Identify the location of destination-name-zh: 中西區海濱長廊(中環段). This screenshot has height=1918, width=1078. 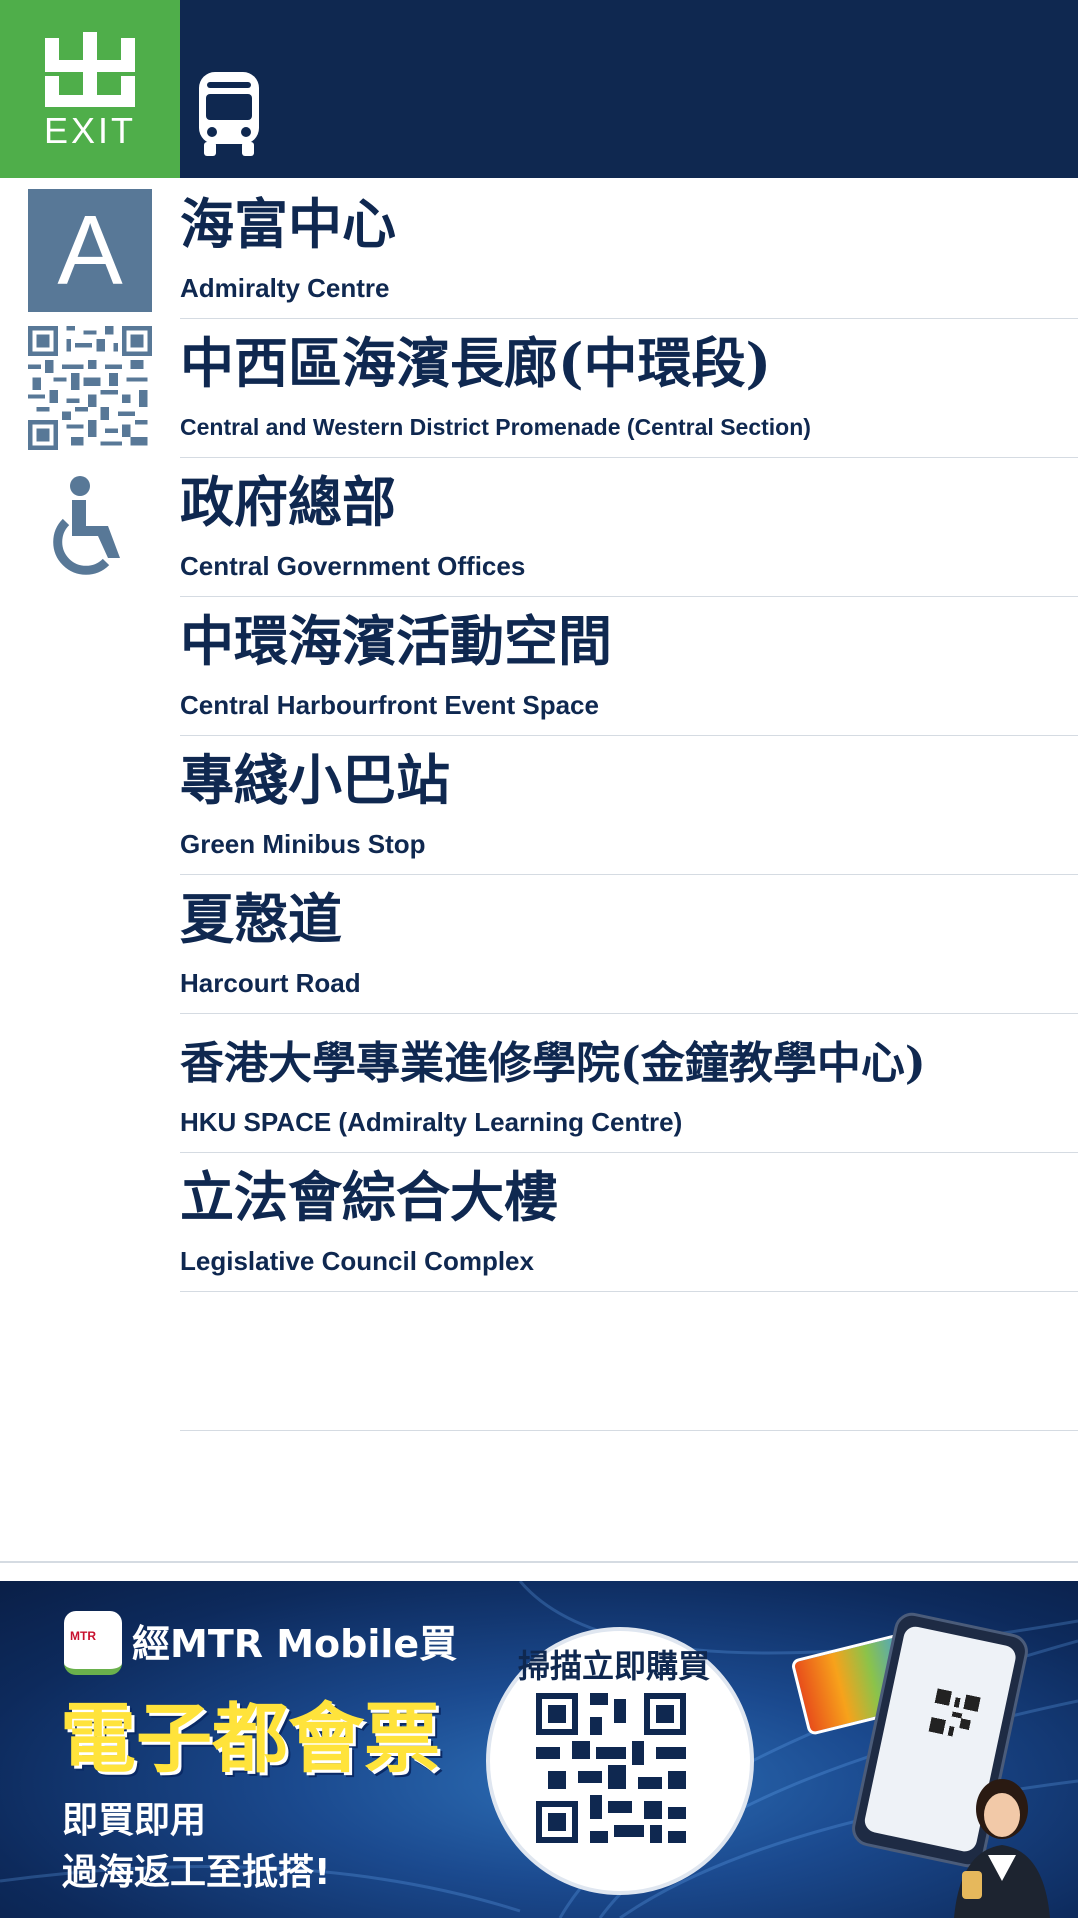
(476, 363).